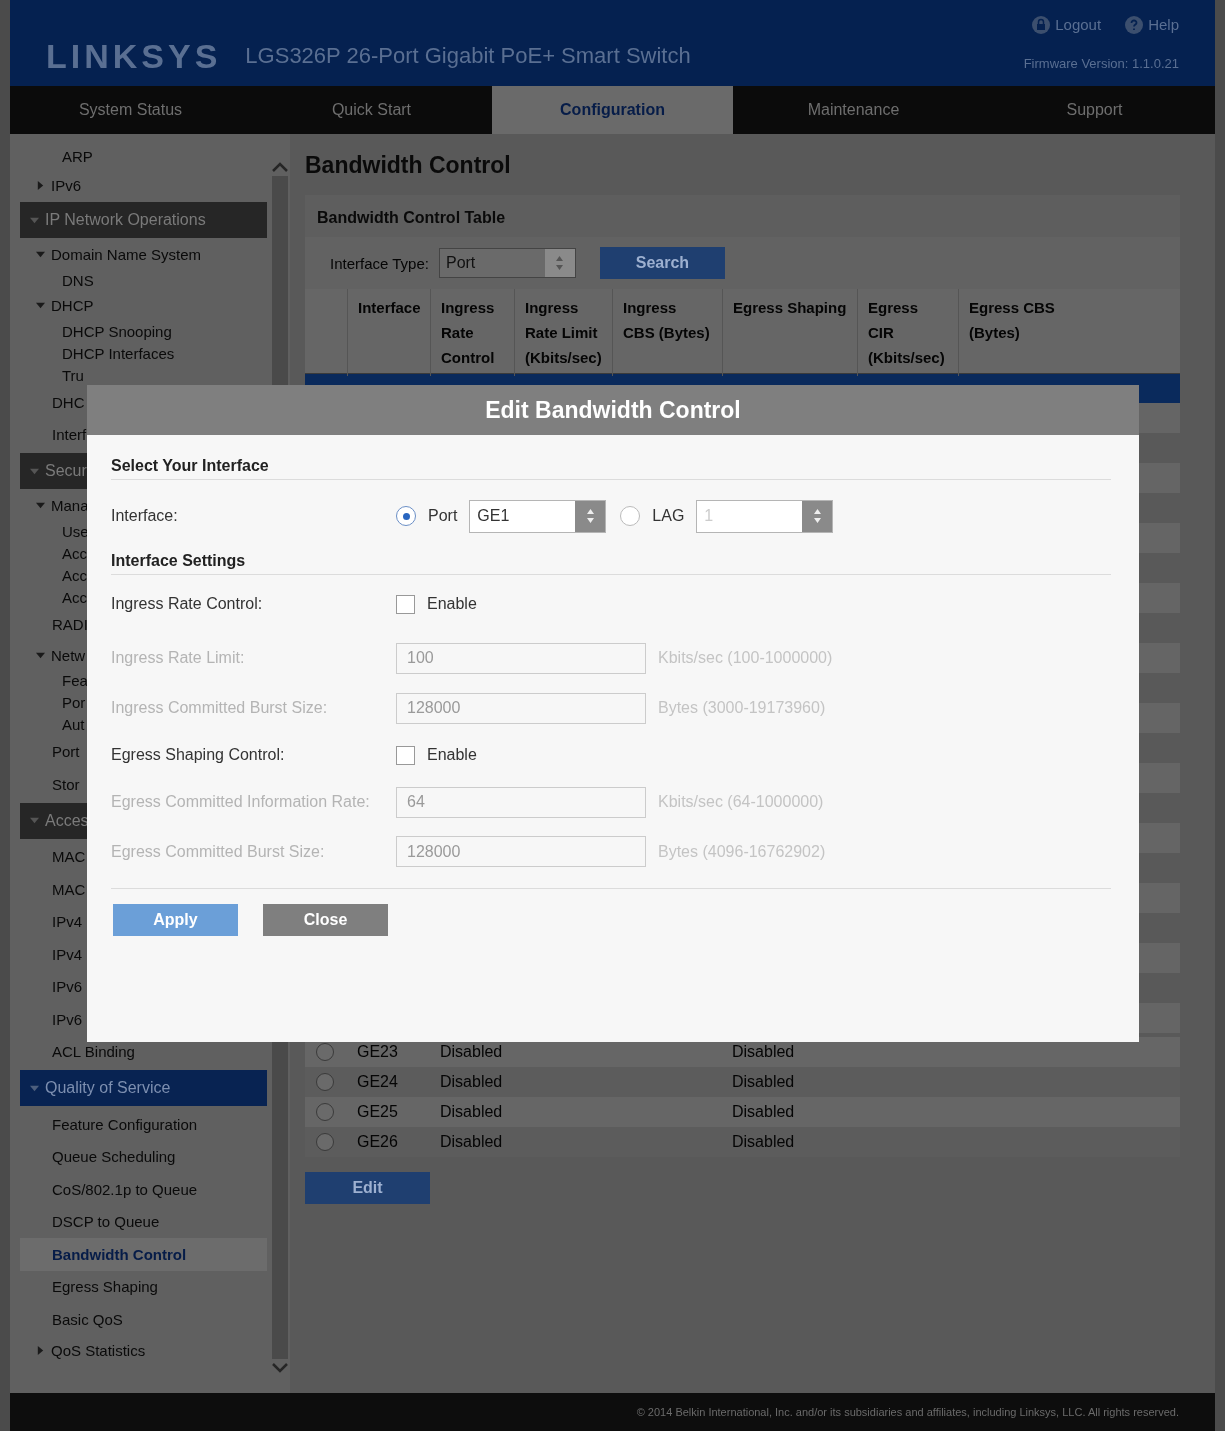 This screenshot has width=1225, height=1431. I want to click on field-label: Ingress Committed Burst Size:, so click(220, 708).